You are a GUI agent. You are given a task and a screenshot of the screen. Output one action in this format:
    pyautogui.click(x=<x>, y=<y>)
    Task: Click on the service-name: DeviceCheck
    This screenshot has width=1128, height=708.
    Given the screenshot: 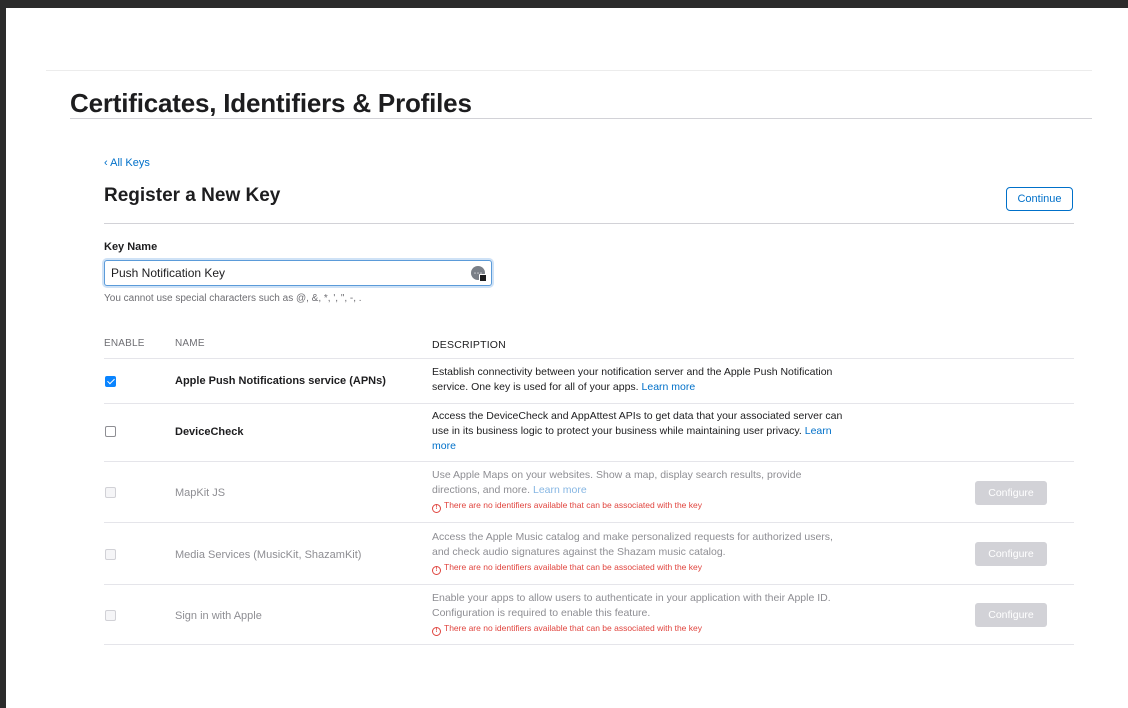 What is the action you would take?
    pyautogui.click(x=209, y=432)
    